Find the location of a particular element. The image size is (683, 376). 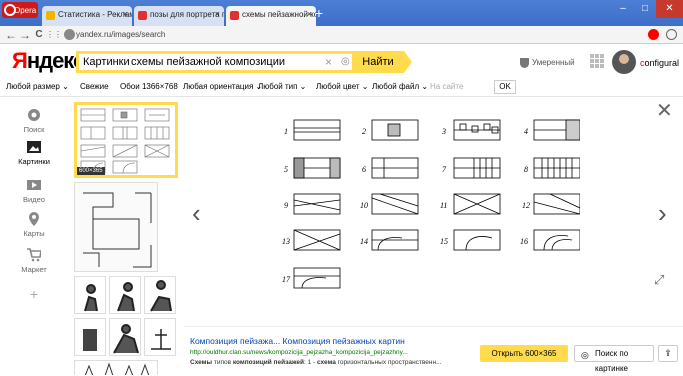

thumbnail-size-label: 600×365 is located at coordinates (91, 171).